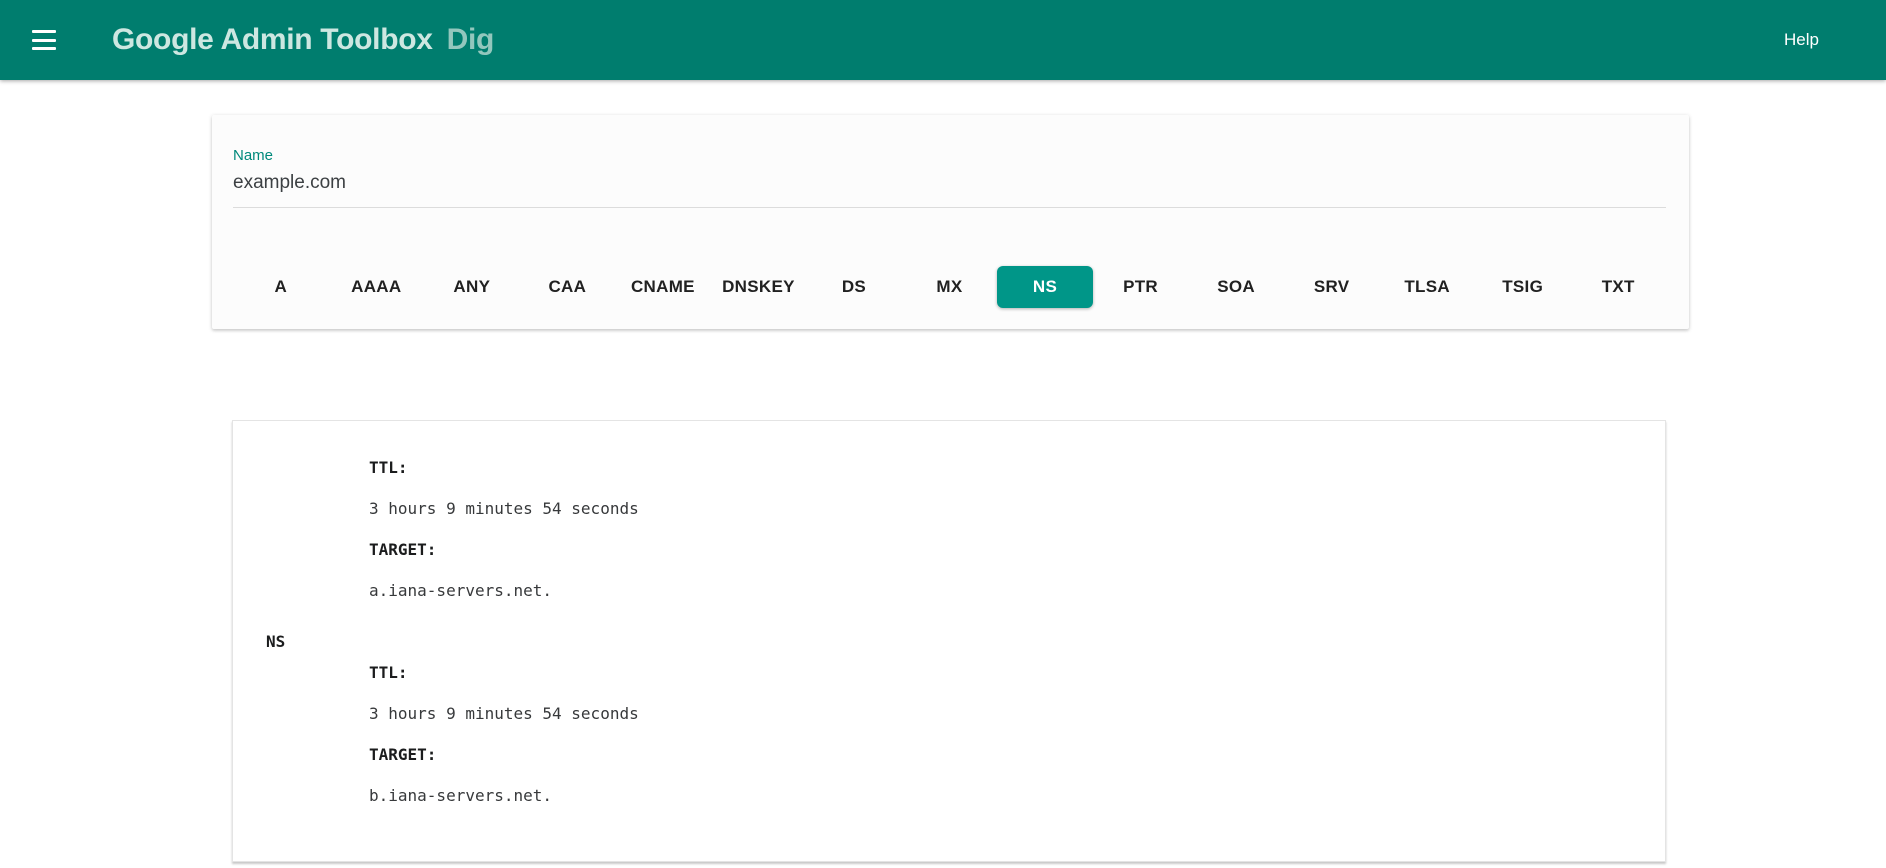 The height and width of the screenshot is (868, 1886). What do you see at coordinates (943, 40) in the screenshot?
I see `app-header: Google Admin Toolbox Dig Help` at bounding box center [943, 40].